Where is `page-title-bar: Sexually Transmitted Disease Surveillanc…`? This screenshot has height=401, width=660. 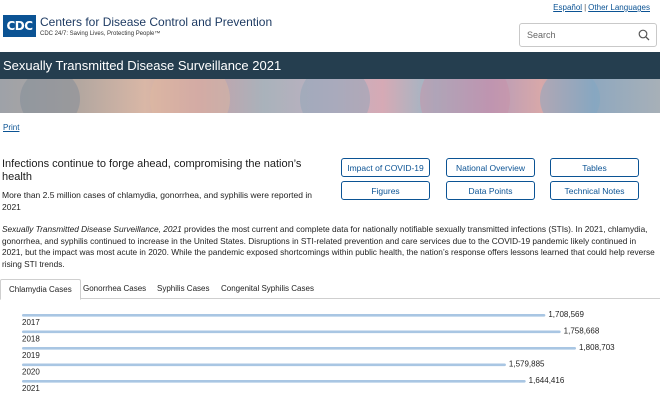 page-title-bar: Sexually Transmitted Disease Surveillanc… is located at coordinates (330, 65).